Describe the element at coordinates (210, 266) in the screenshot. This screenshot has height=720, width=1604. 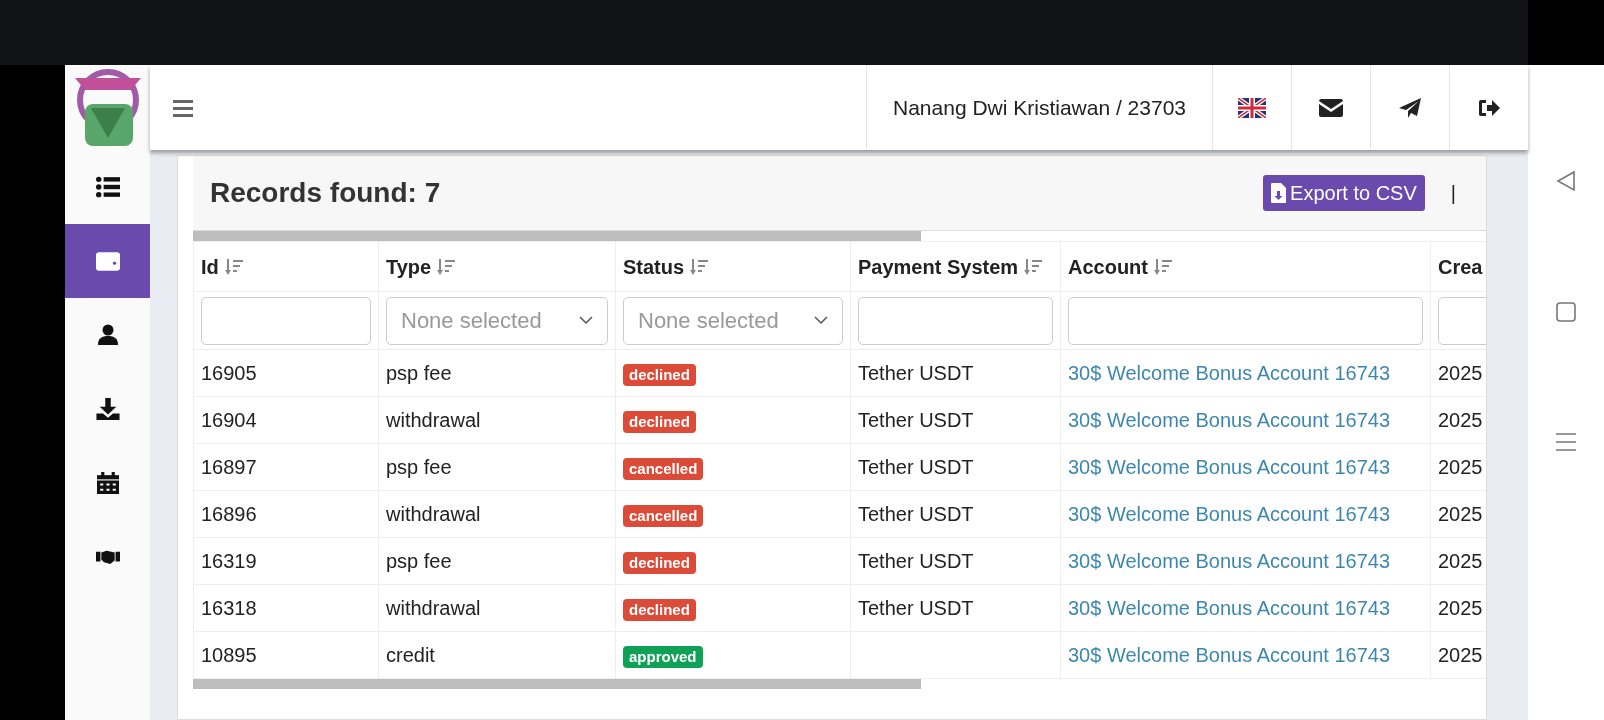
I see `column-header: Id` at that location.